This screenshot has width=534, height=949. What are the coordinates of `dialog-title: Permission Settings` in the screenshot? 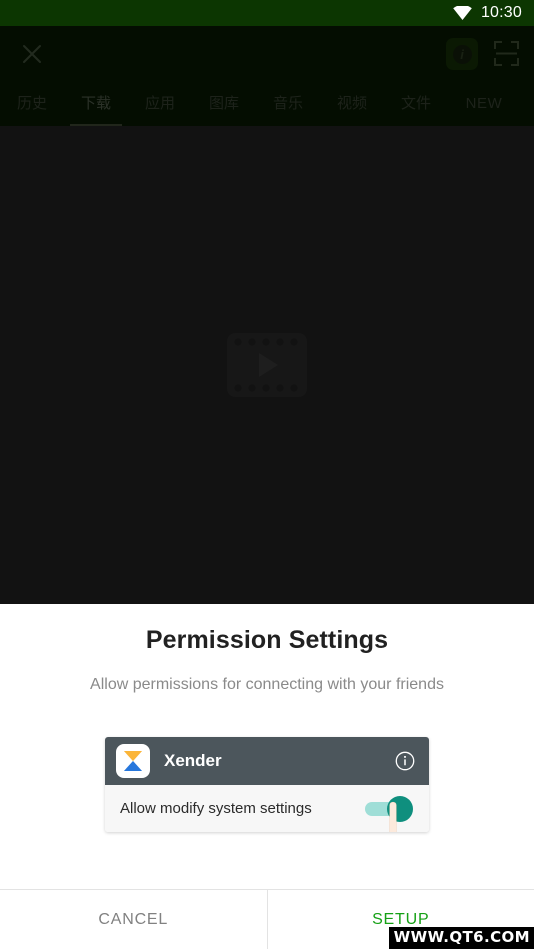 It's located at (267, 640).